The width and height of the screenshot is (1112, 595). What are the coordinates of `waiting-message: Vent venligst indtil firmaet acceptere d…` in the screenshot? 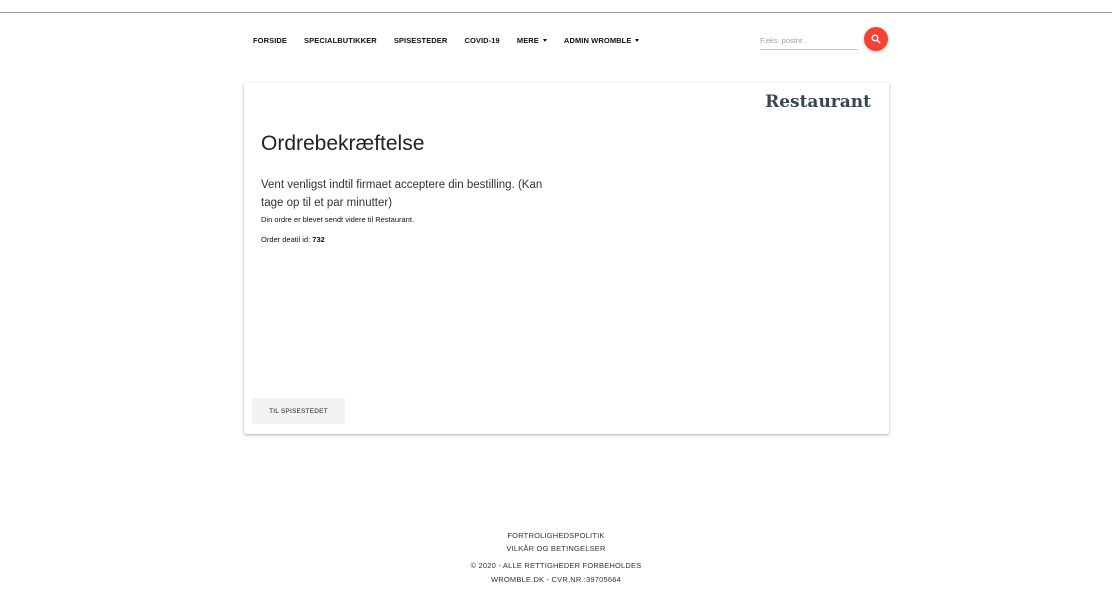 It's located at (402, 194).